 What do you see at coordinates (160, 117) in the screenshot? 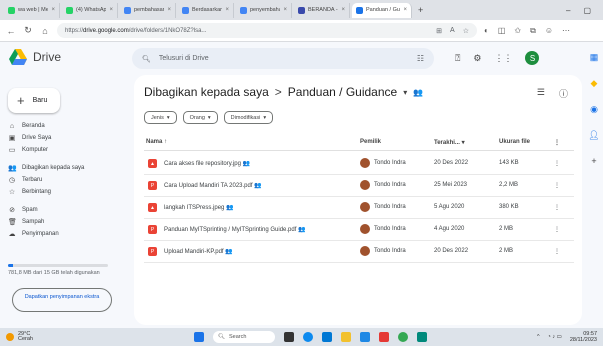
I see `filter-chip: Jenis ▾` at bounding box center [160, 117].